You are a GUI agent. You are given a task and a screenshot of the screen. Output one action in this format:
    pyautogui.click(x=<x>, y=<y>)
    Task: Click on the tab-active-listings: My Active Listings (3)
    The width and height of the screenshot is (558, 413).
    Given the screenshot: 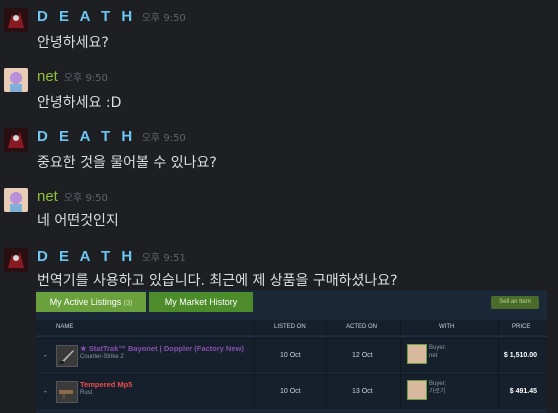 What is the action you would take?
    pyautogui.click(x=91, y=302)
    